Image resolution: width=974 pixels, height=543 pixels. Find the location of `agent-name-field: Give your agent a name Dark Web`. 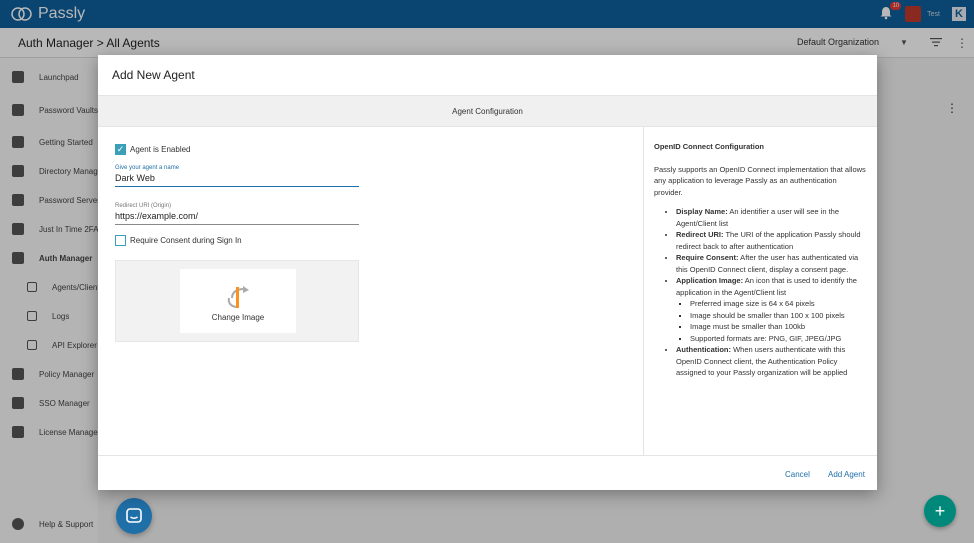

agent-name-field: Give your agent a name Dark Web is located at coordinates (237, 176).